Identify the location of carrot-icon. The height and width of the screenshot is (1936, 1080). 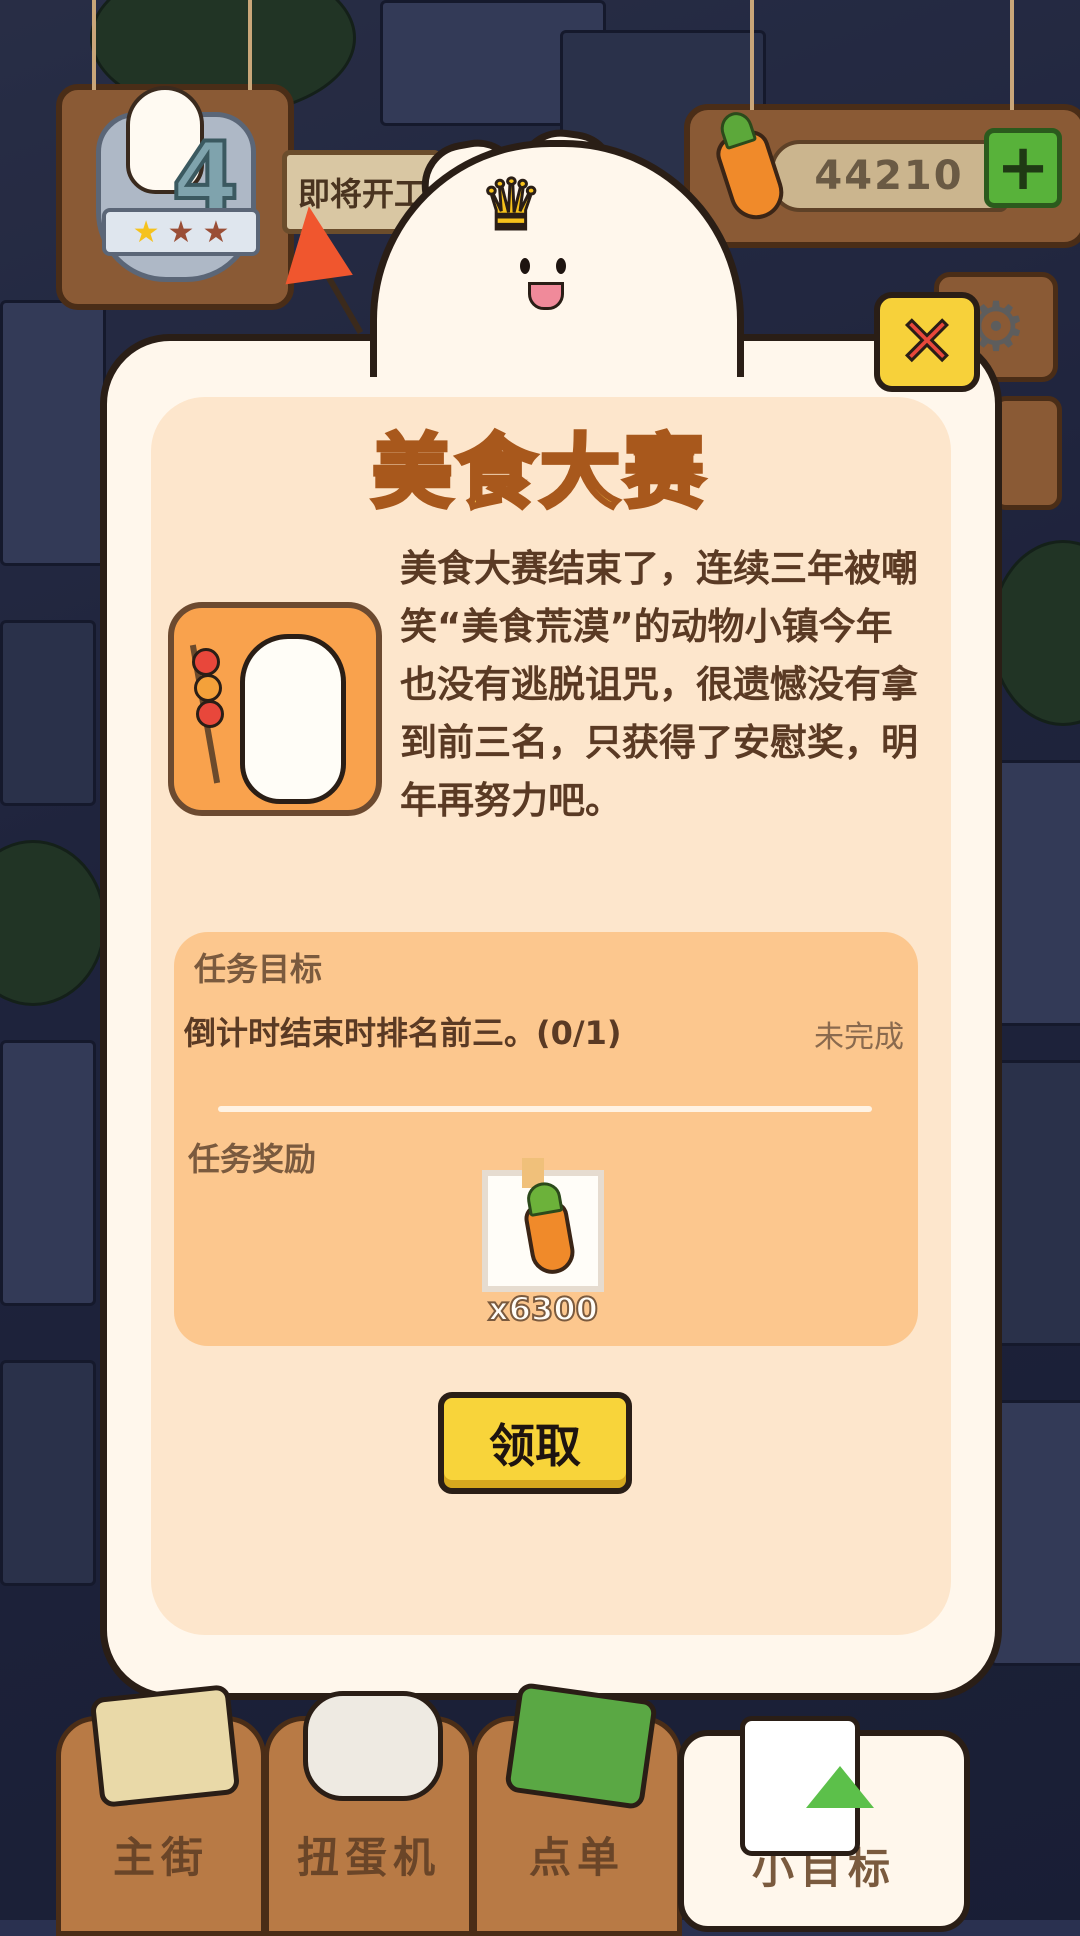
(751, 176).